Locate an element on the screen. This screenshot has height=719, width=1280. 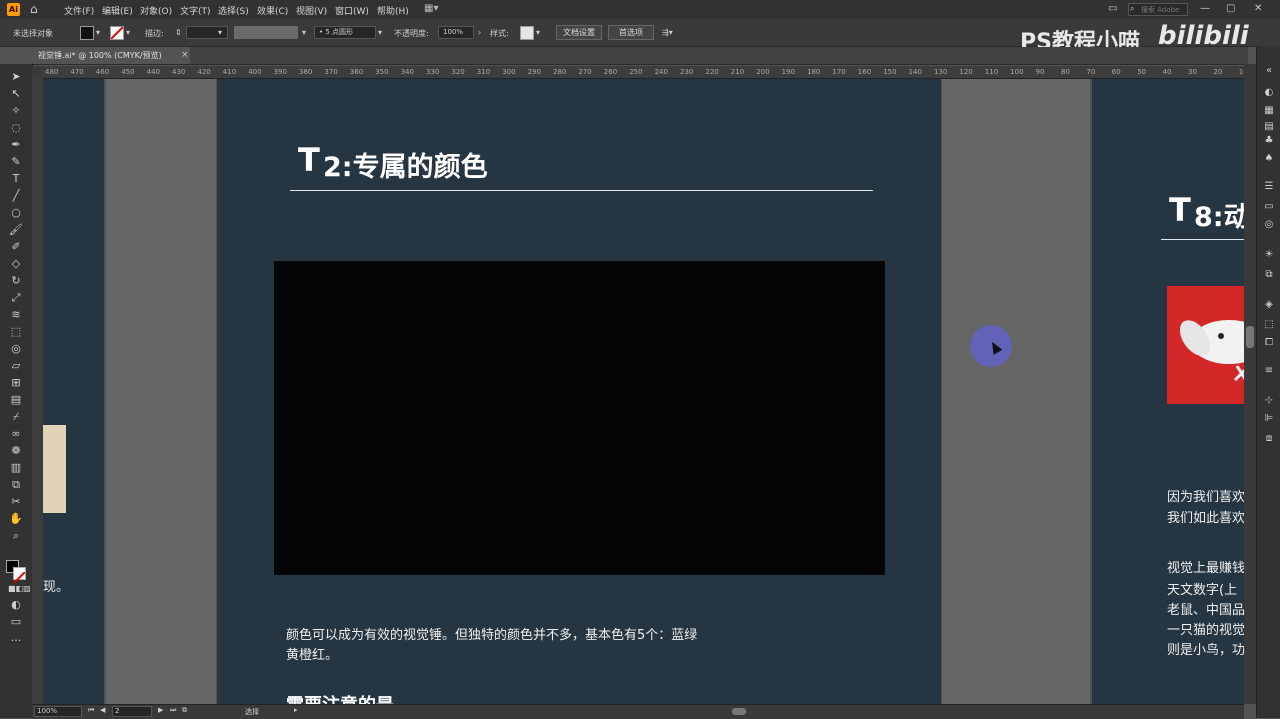
profile-dropdown-icon: ▾ is located at coordinates (304, 32).